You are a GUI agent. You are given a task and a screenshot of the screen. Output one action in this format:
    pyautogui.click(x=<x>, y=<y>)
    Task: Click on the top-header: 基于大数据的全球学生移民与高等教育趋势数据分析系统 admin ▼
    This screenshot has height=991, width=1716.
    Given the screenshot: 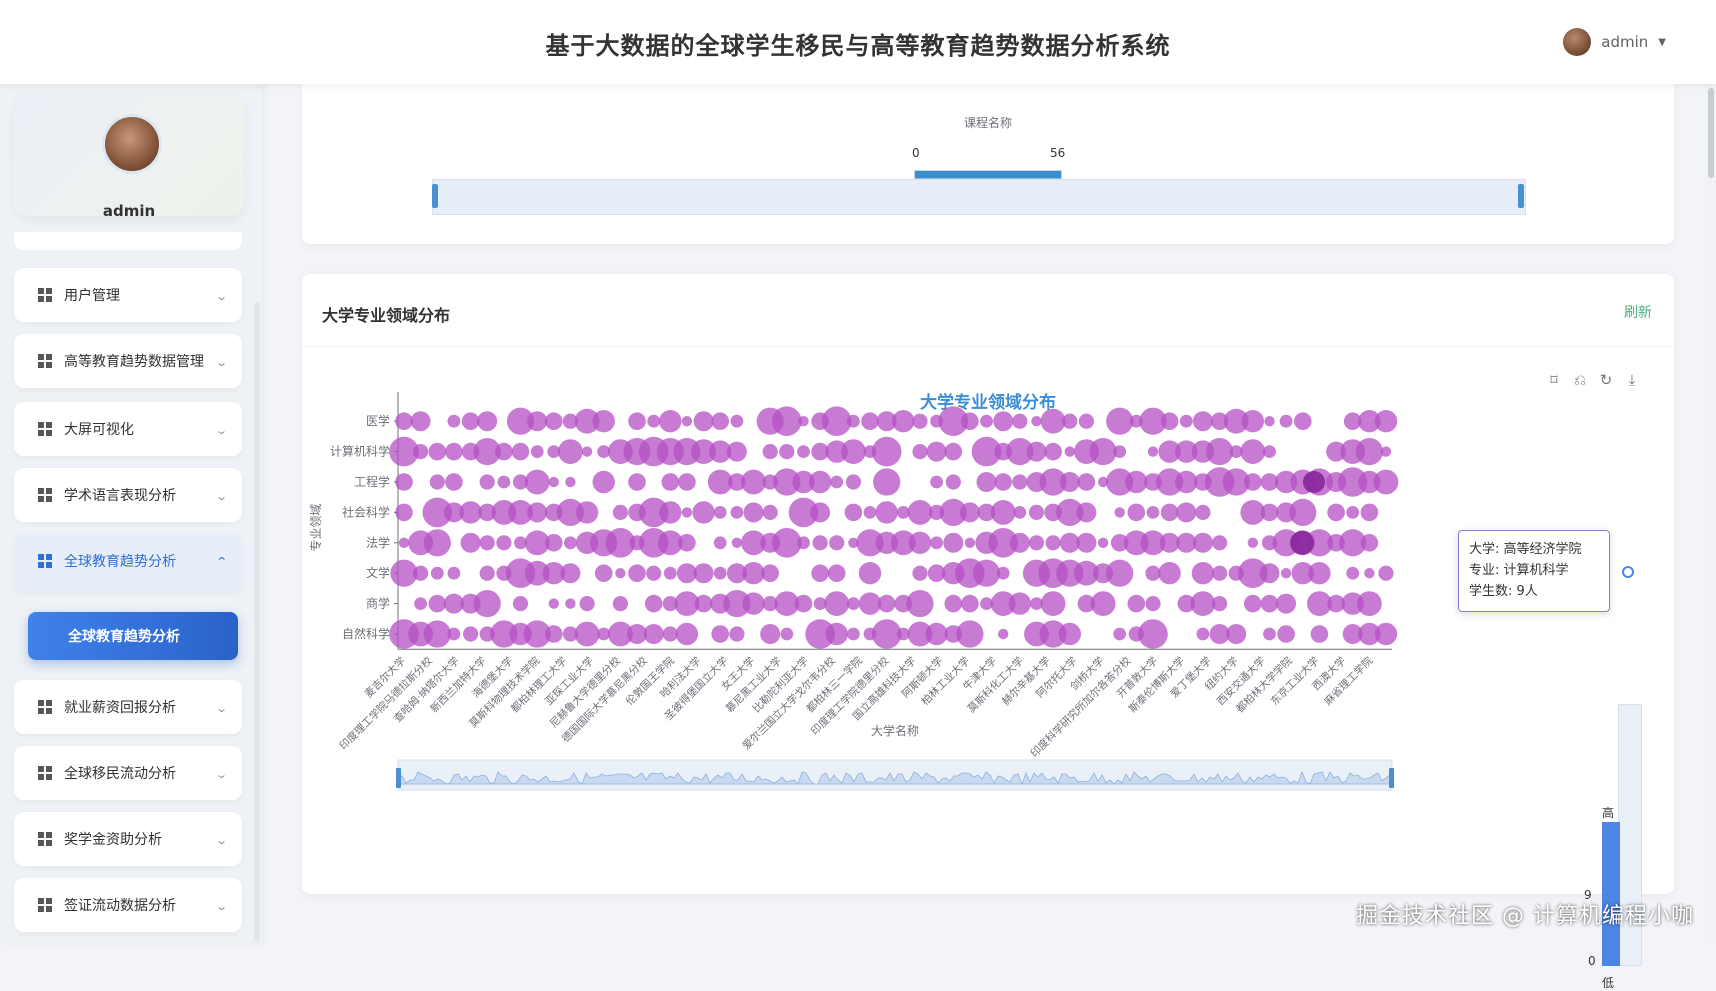 What is the action you would take?
    pyautogui.click(x=858, y=42)
    